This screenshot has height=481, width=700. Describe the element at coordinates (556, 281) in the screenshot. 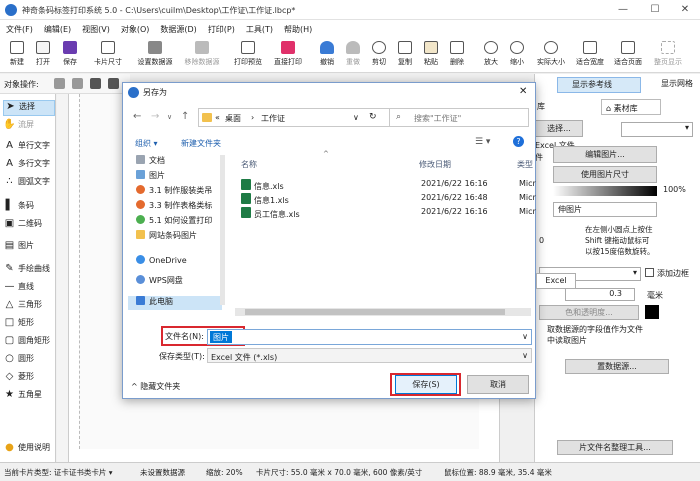

I see `excel-button: Excel` at that location.